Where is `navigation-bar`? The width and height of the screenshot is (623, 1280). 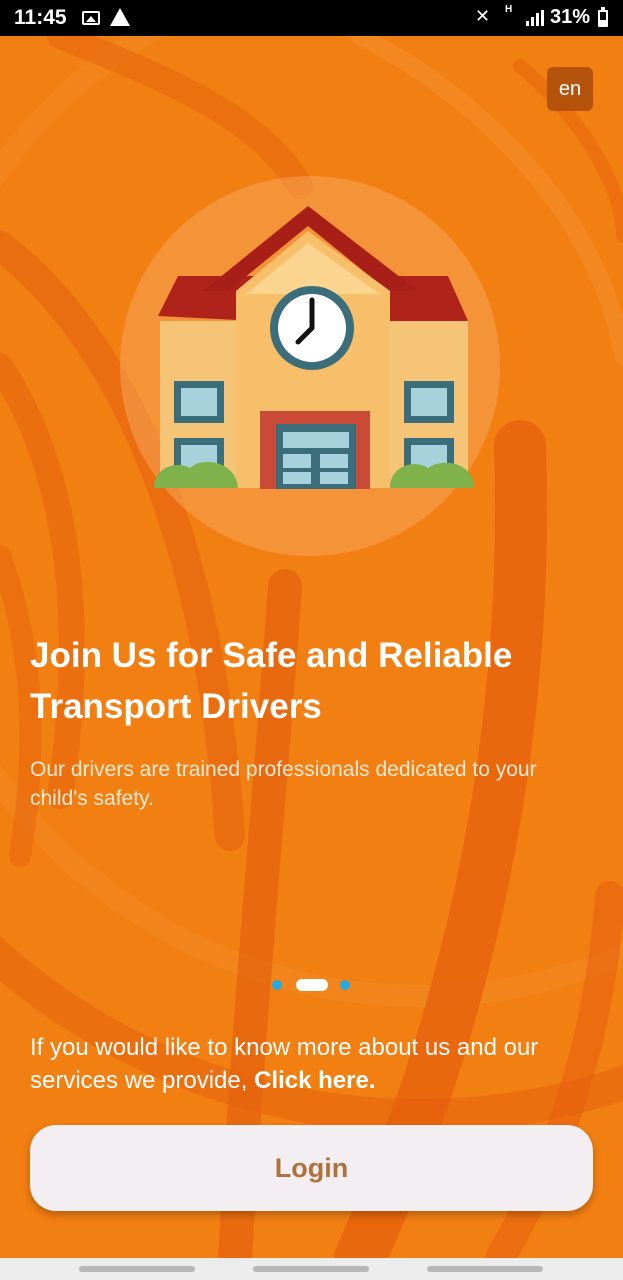
navigation-bar is located at coordinates (311, 1269).